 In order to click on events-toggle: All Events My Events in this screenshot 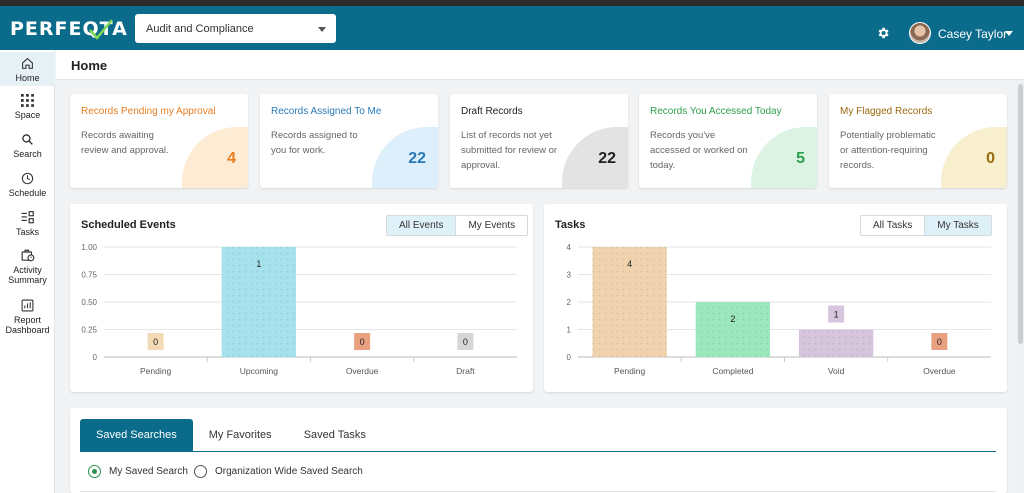, I will do `click(457, 225)`.